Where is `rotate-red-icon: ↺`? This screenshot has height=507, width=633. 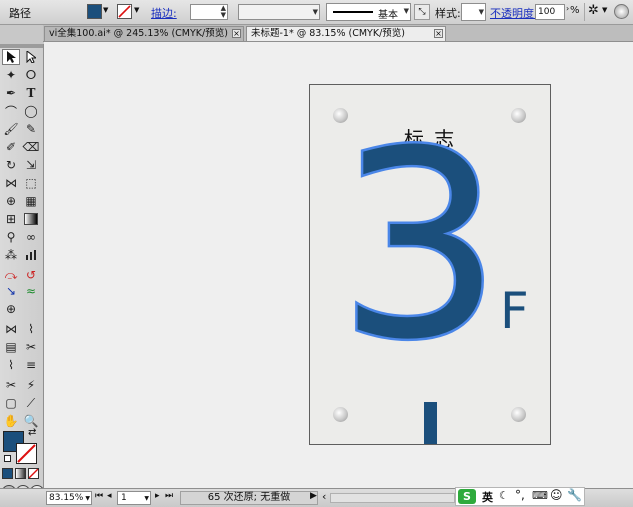 rotate-red-icon: ↺ is located at coordinates (31, 275).